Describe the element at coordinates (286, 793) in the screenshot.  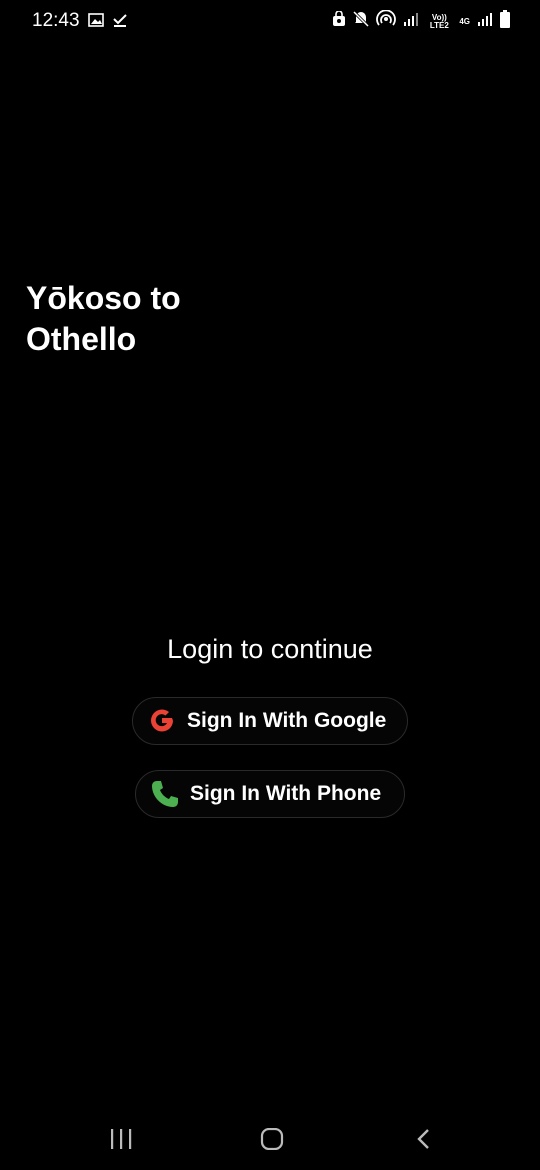
I see `phone-sign-in-label: Sign In With Phone` at that location.